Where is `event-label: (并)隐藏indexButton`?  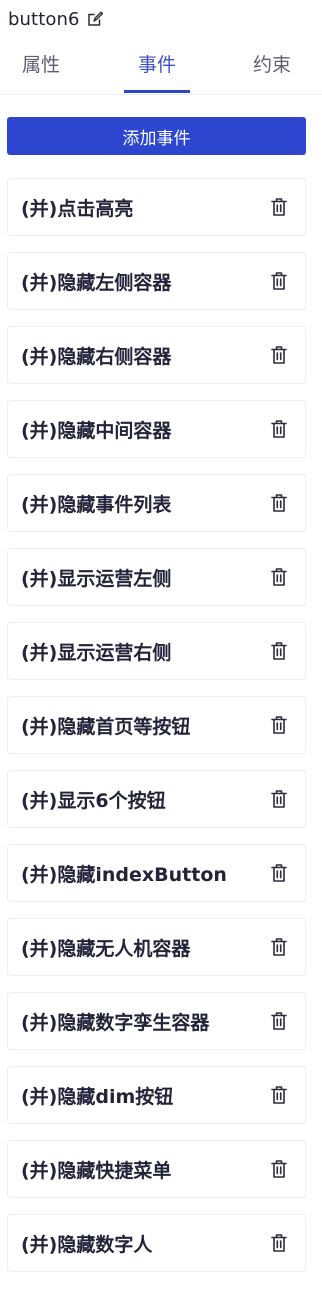
event-label: (并)隐藏indexButton is located at coordinates (124, 874).